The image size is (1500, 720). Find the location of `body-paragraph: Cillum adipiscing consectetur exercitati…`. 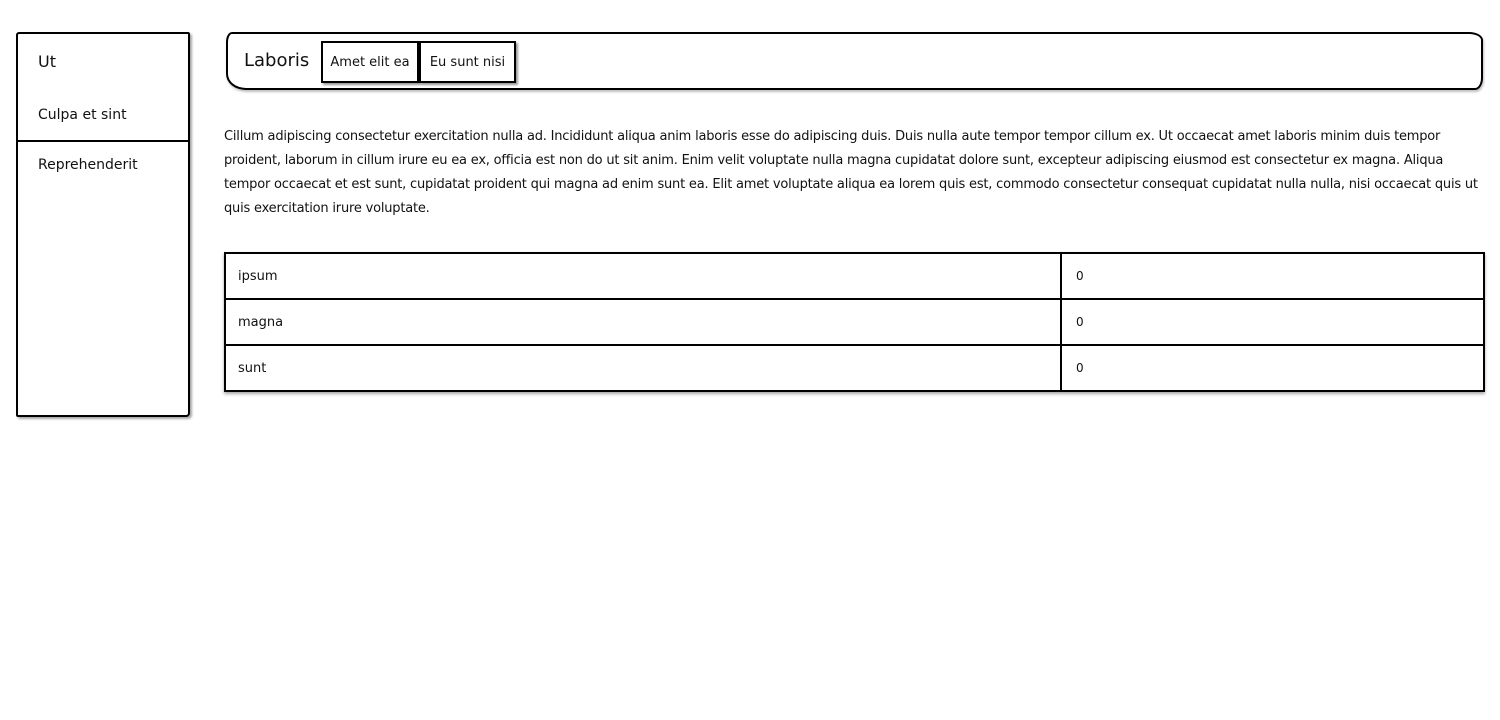

body-paragraph: Cillum adipiscing consectetur exercitati… is located at coordinates (851, 172).